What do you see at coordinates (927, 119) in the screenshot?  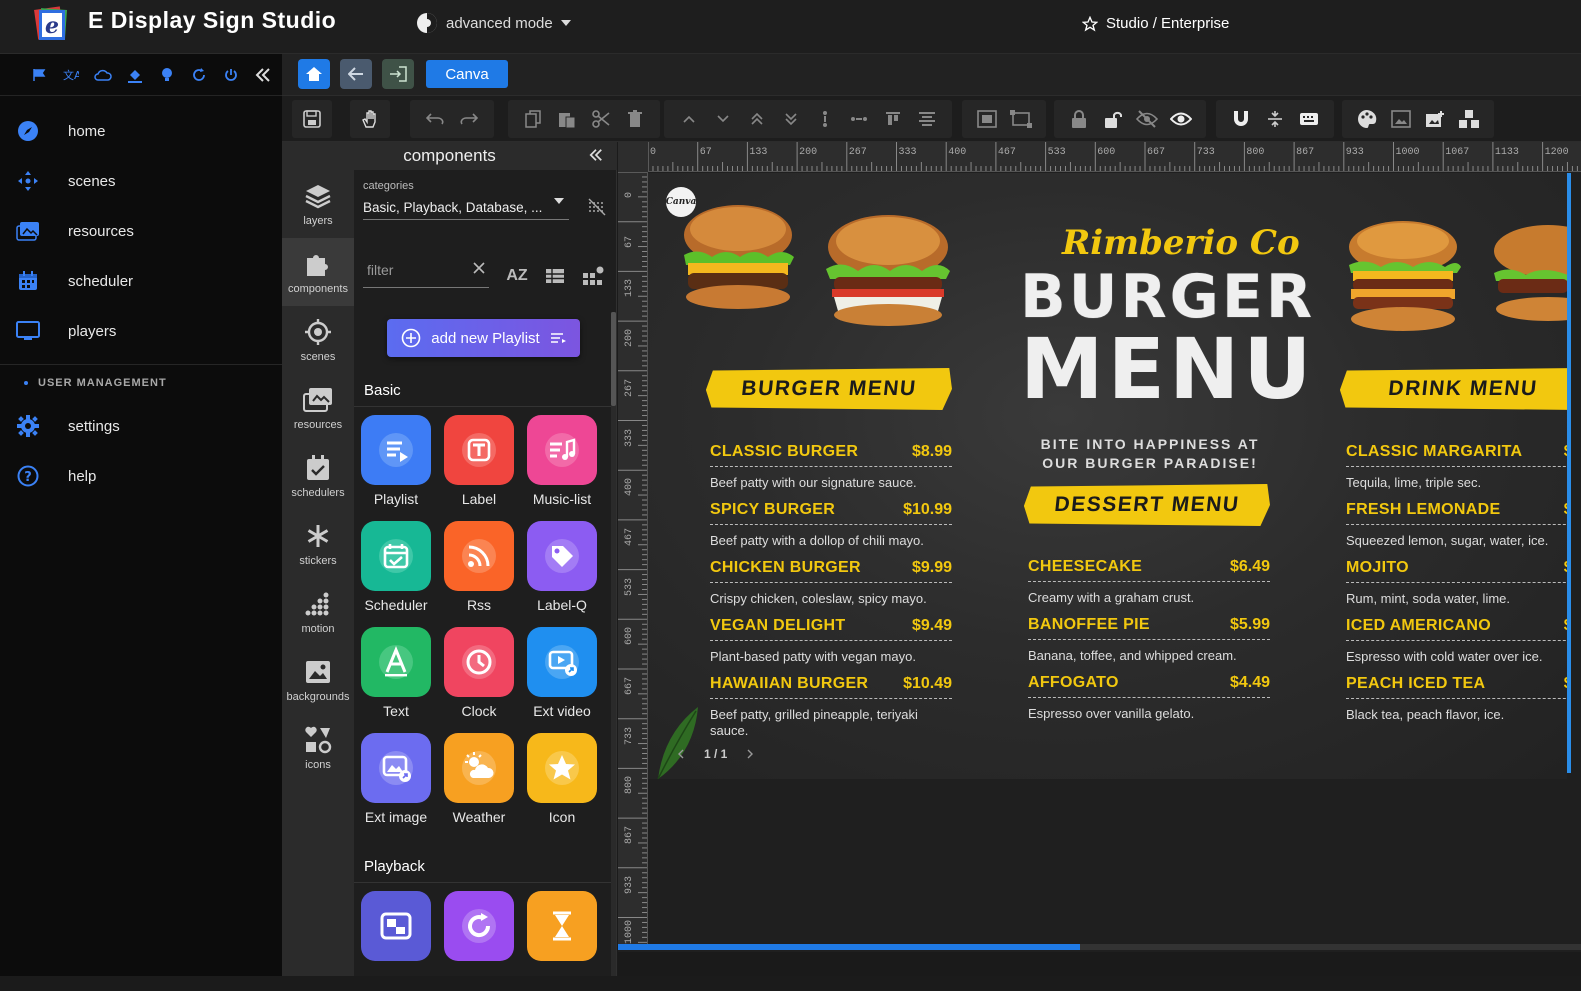 I see `align-center-button` at bounding box center [927, 119].